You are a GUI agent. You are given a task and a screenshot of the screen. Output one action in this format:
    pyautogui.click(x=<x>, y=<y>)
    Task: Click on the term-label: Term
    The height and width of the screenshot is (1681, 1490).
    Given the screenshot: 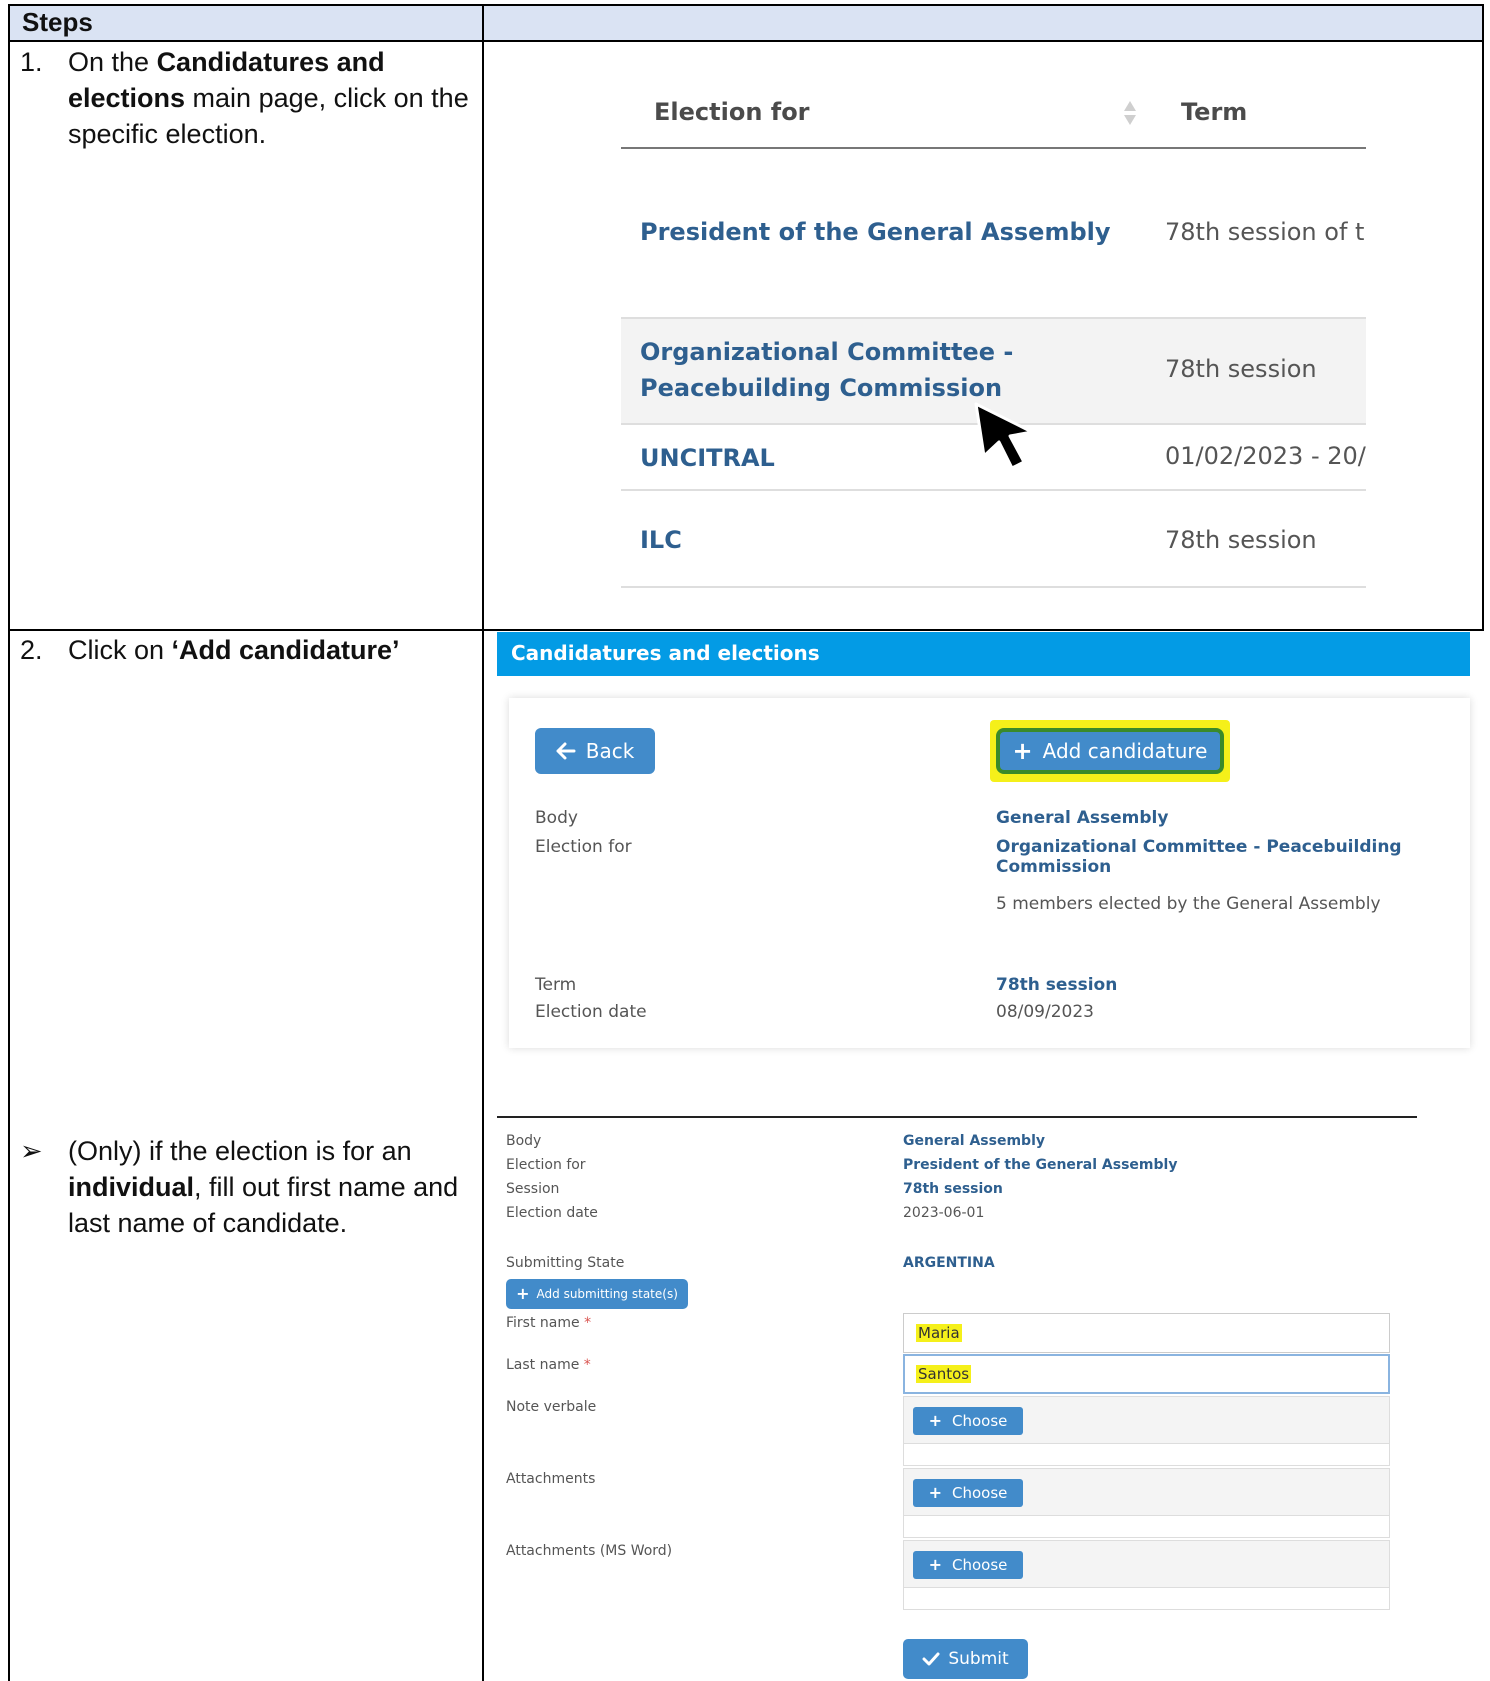 What is the action you would take?
    pyautogui.click(x=556, y=985)
    